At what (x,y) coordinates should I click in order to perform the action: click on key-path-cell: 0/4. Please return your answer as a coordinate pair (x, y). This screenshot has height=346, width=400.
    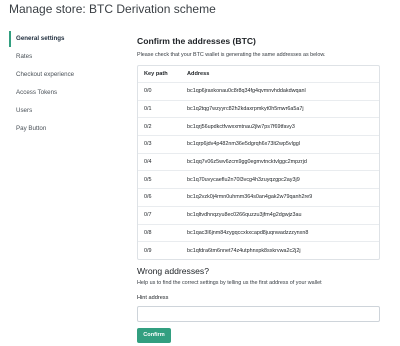
    Looking at the image, I should click on (148, 162).